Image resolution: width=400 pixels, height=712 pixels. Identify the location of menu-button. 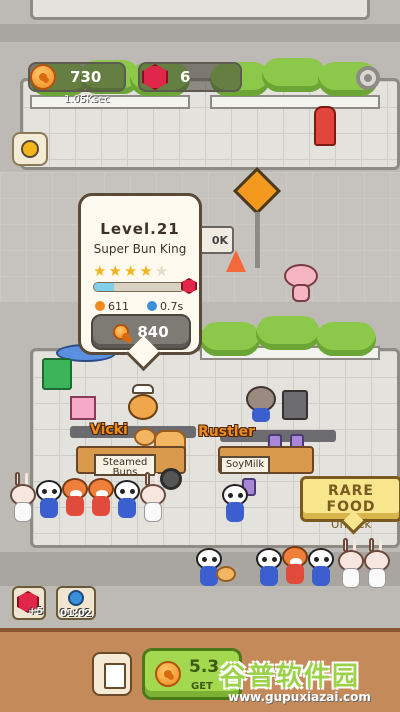
(112, 674).